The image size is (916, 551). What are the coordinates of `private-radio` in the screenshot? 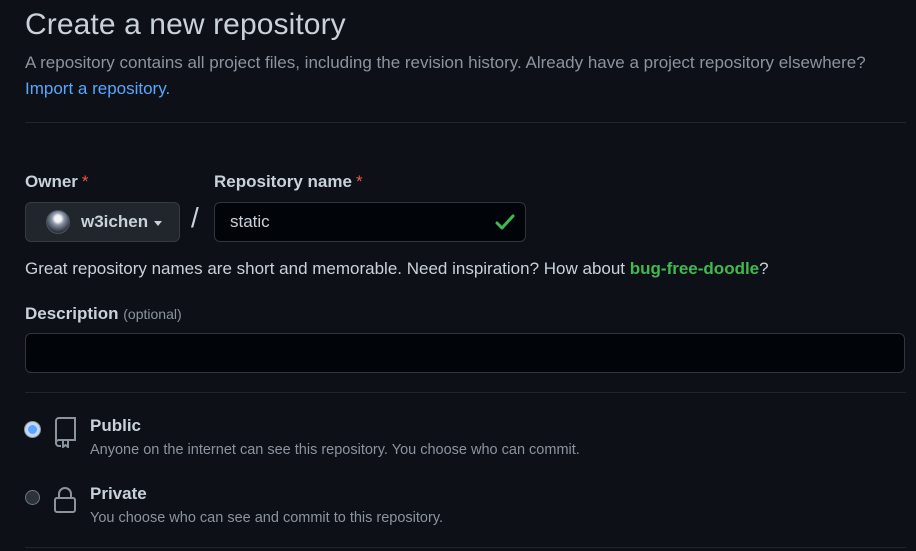 It's located at (32, 497).